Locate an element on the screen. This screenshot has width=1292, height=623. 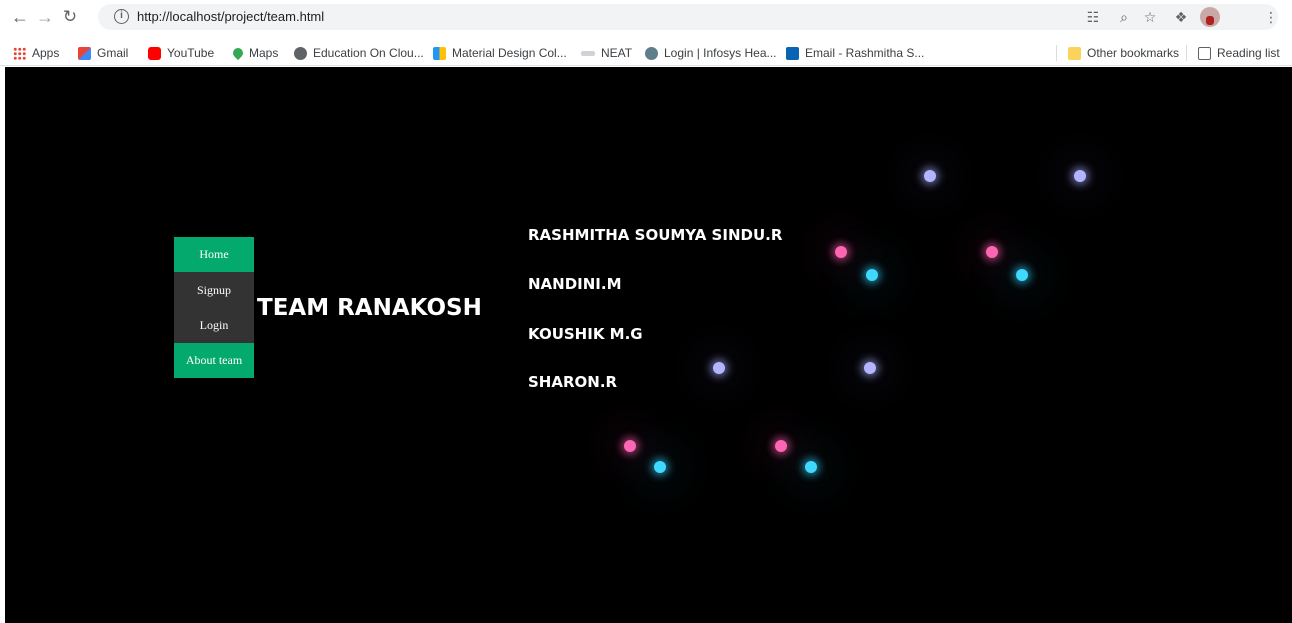
translate-icon: ☷ is located at coordinates (1093, 17).